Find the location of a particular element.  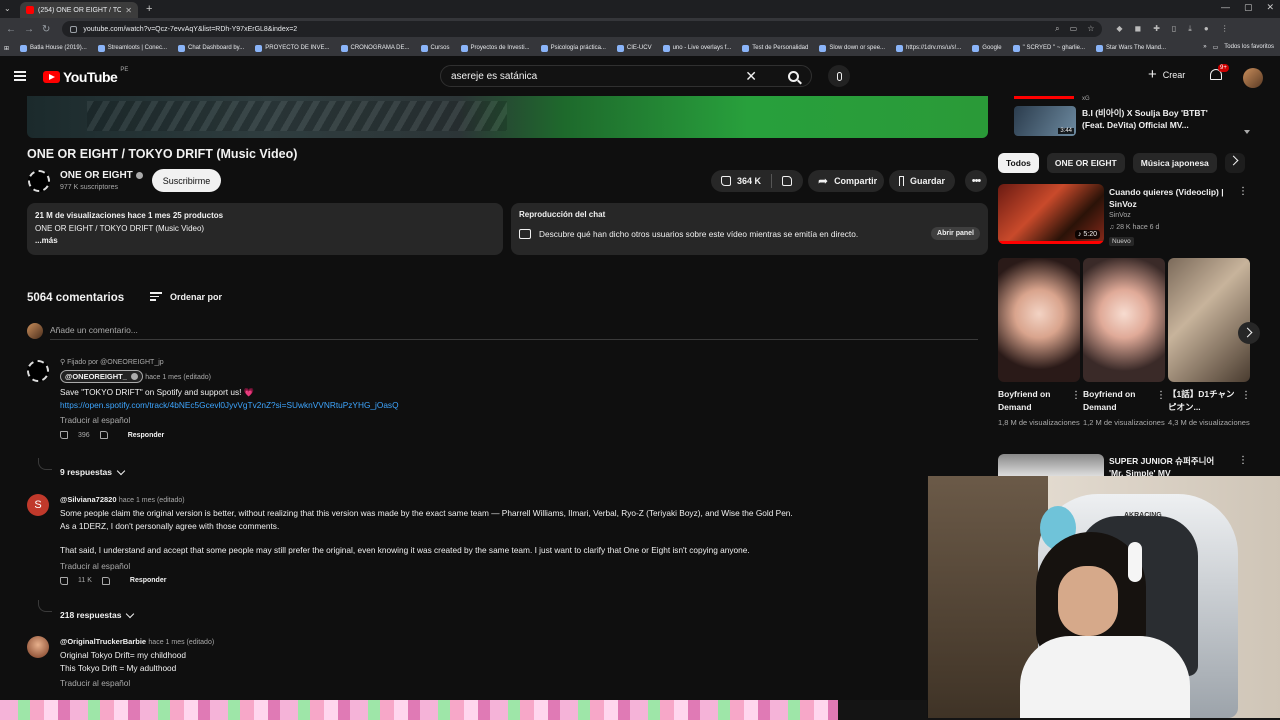

all-bookmarks: » ▭ Todos los favoritos is located at coordinates (1238, 47).